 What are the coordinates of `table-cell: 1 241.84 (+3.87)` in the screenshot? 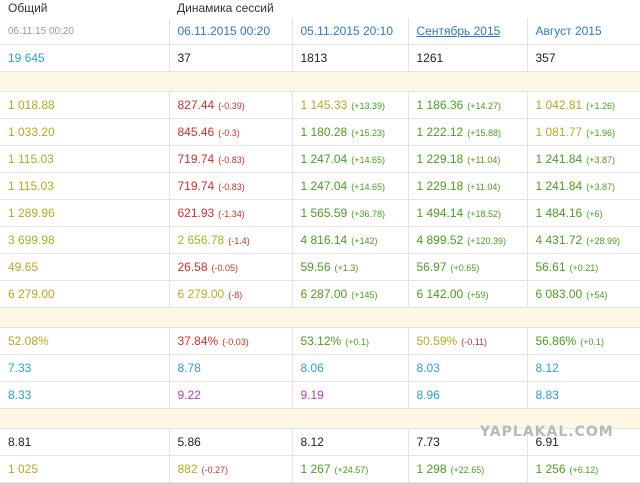 It's located at (583, 159).